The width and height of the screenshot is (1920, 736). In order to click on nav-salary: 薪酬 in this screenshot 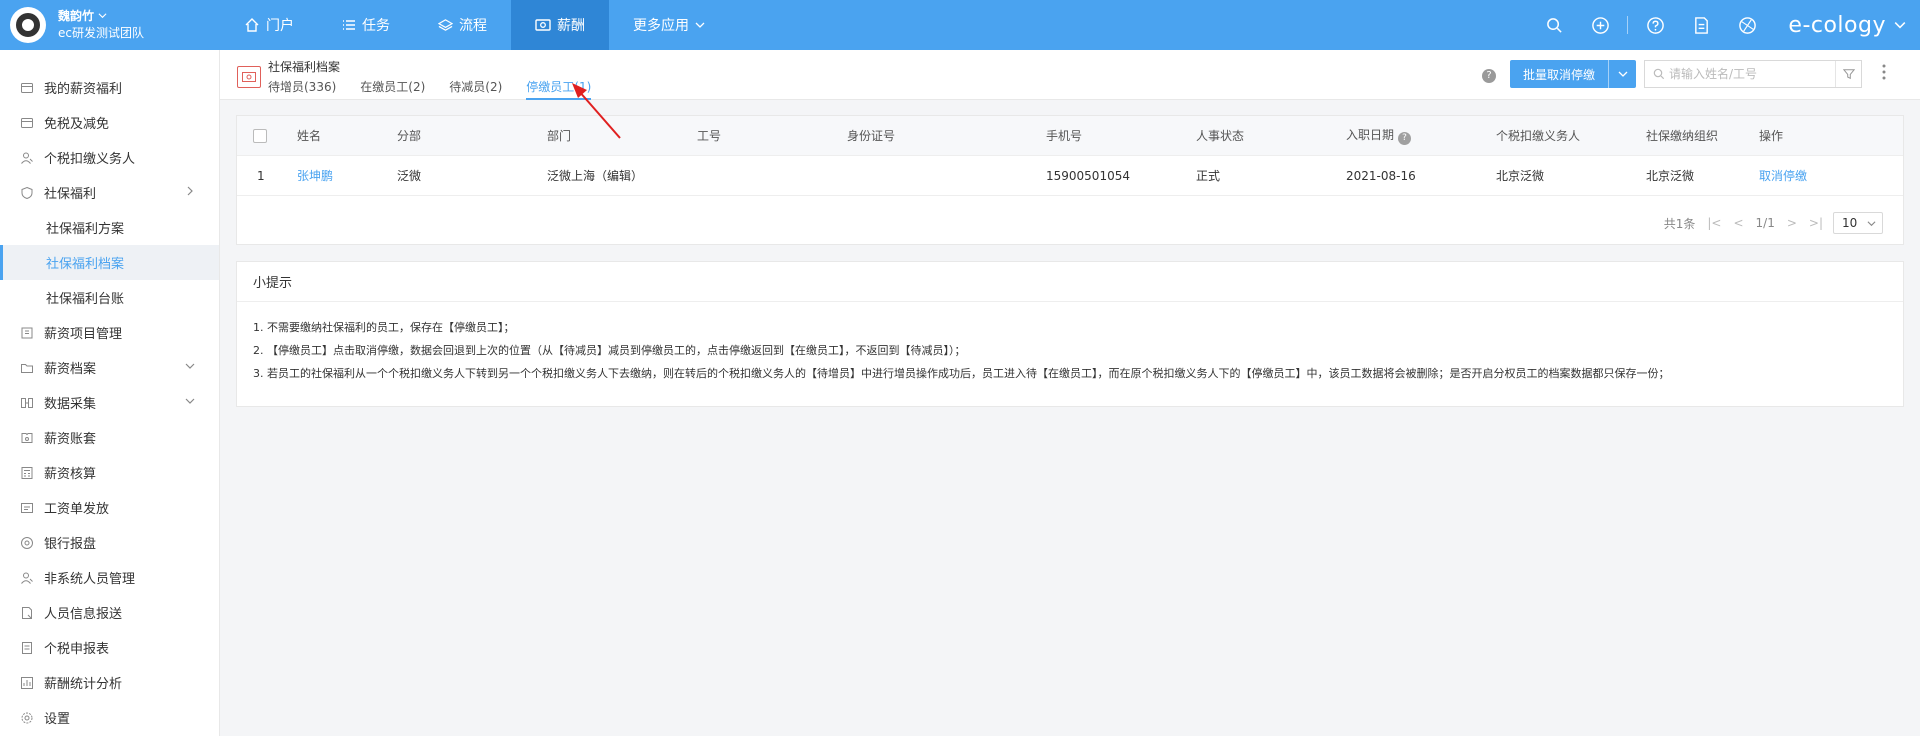, I will do `click(560, 25)`.